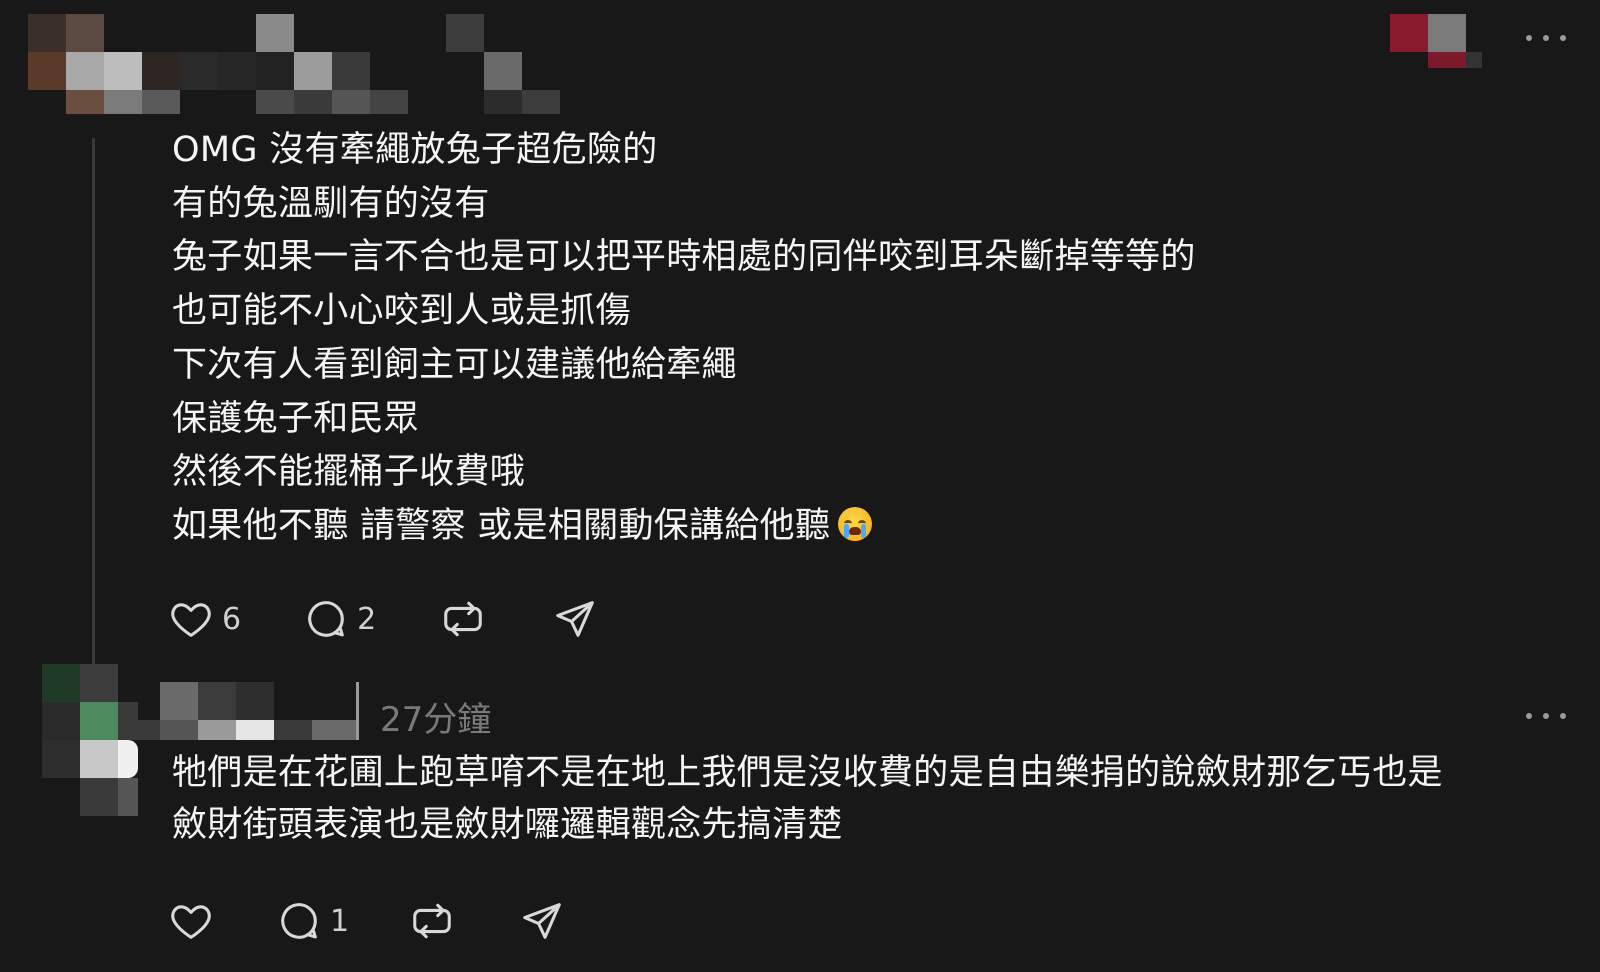 The image size is (1600, 972). Describe the element at coordinates (357, 711) in the screenshot. I see `name-divider` at that location.